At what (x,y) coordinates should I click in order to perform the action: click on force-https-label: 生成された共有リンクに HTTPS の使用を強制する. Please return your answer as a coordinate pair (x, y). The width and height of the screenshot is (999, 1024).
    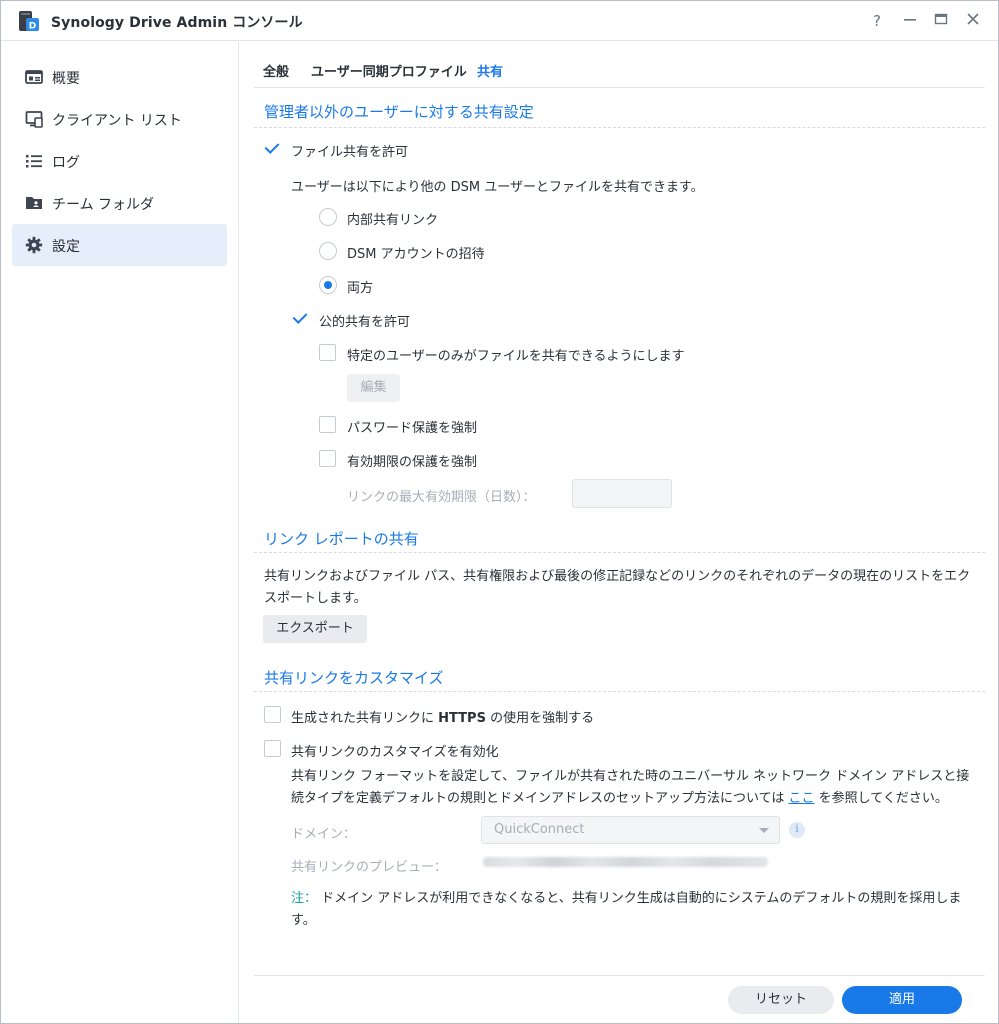
    Looking at the image, I should click on (442, 716).